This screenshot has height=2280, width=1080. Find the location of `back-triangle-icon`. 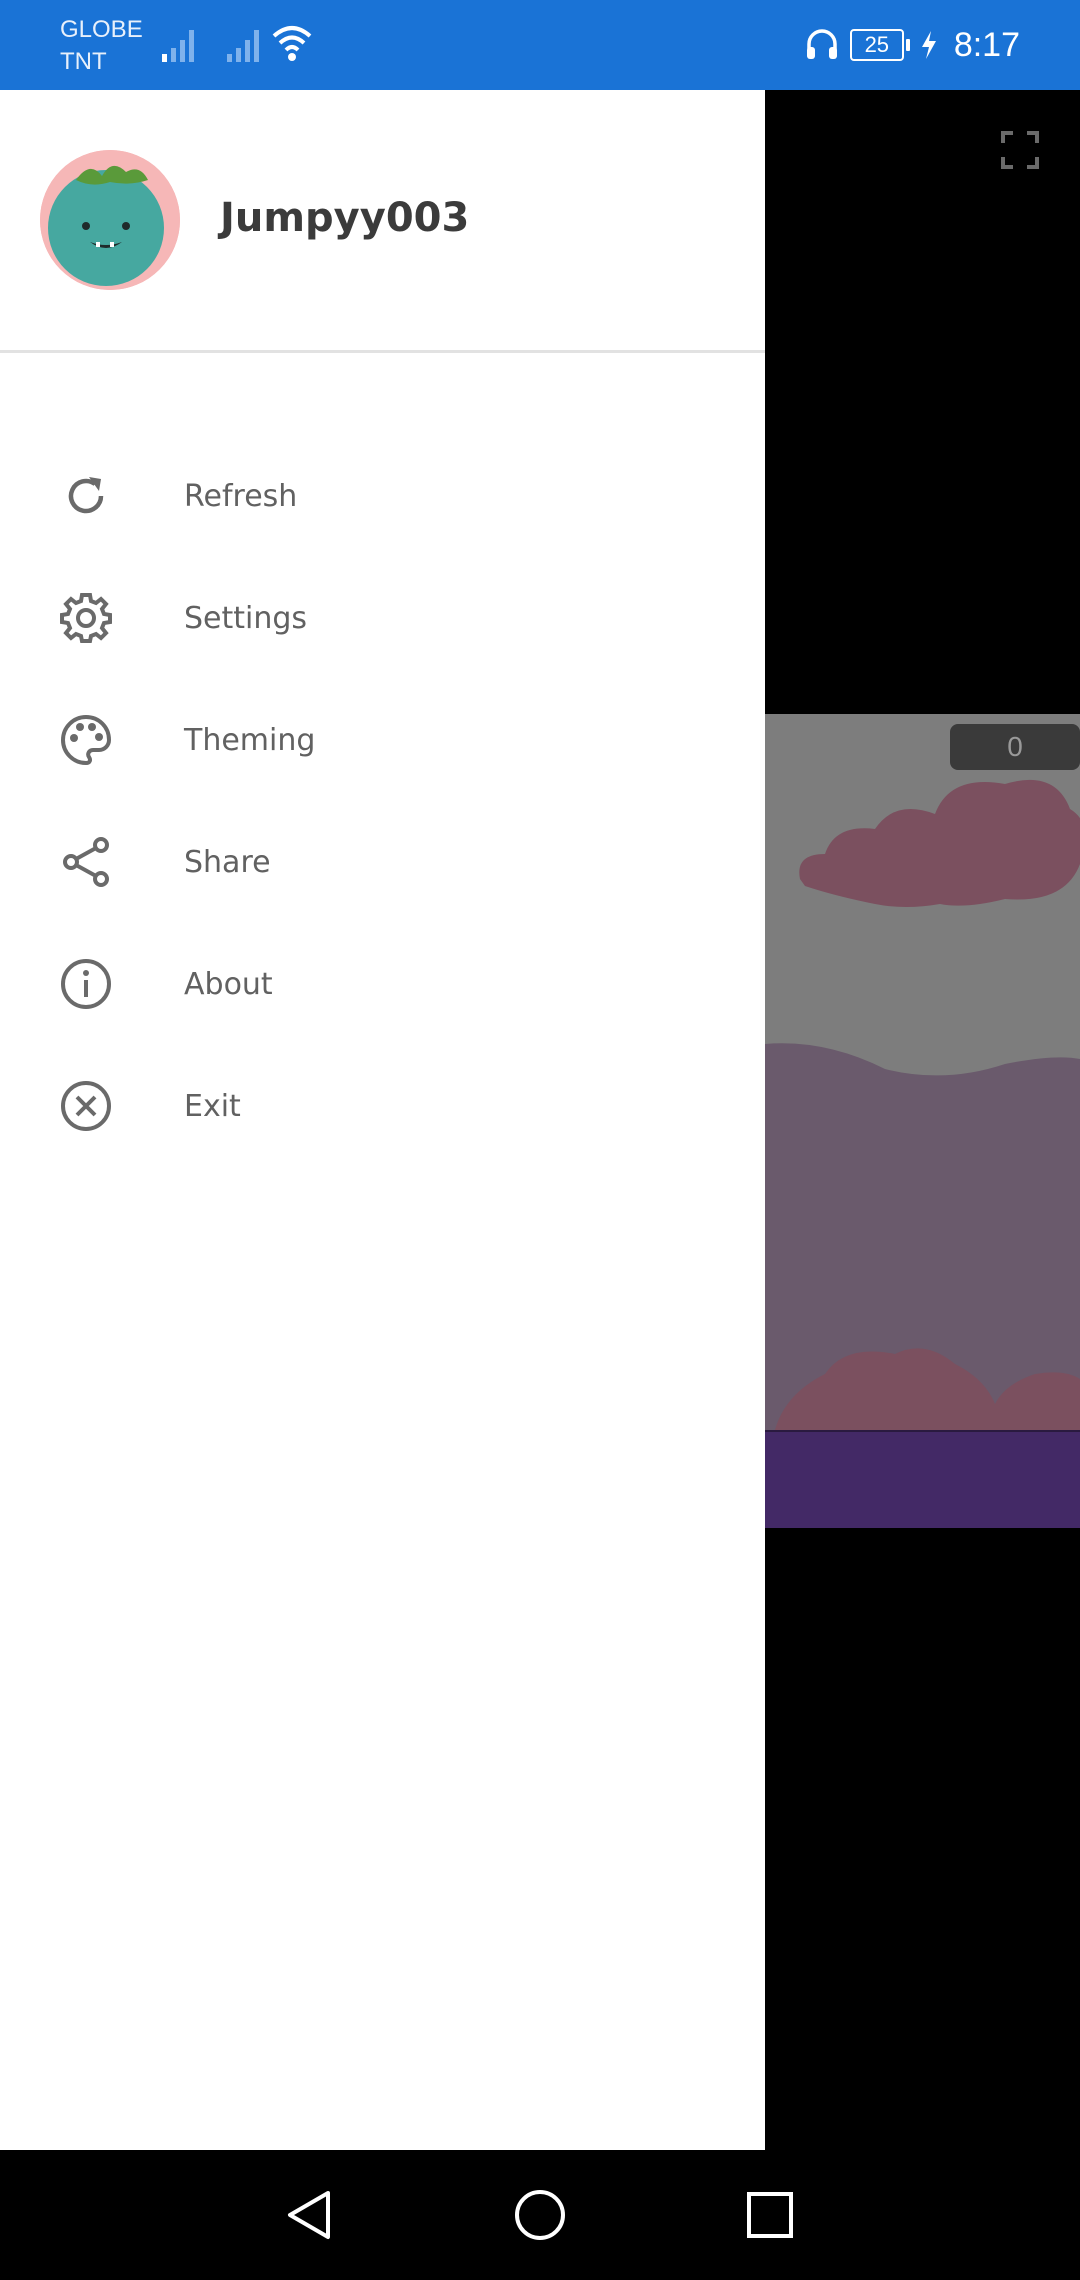

back-triangle-icon is located at coordinates (309, 2215).